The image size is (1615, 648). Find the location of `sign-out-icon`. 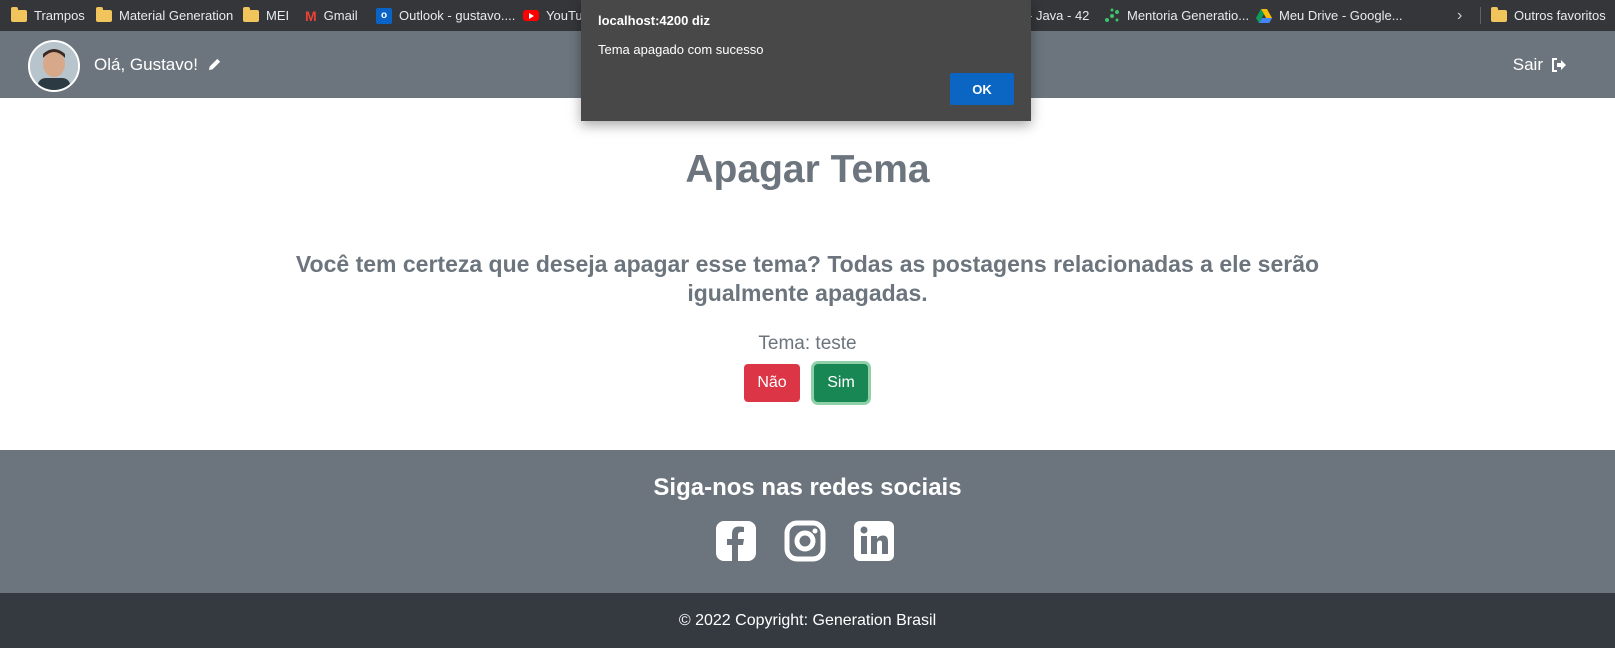

sign-out-icon is located at coordinates (1559, 65).